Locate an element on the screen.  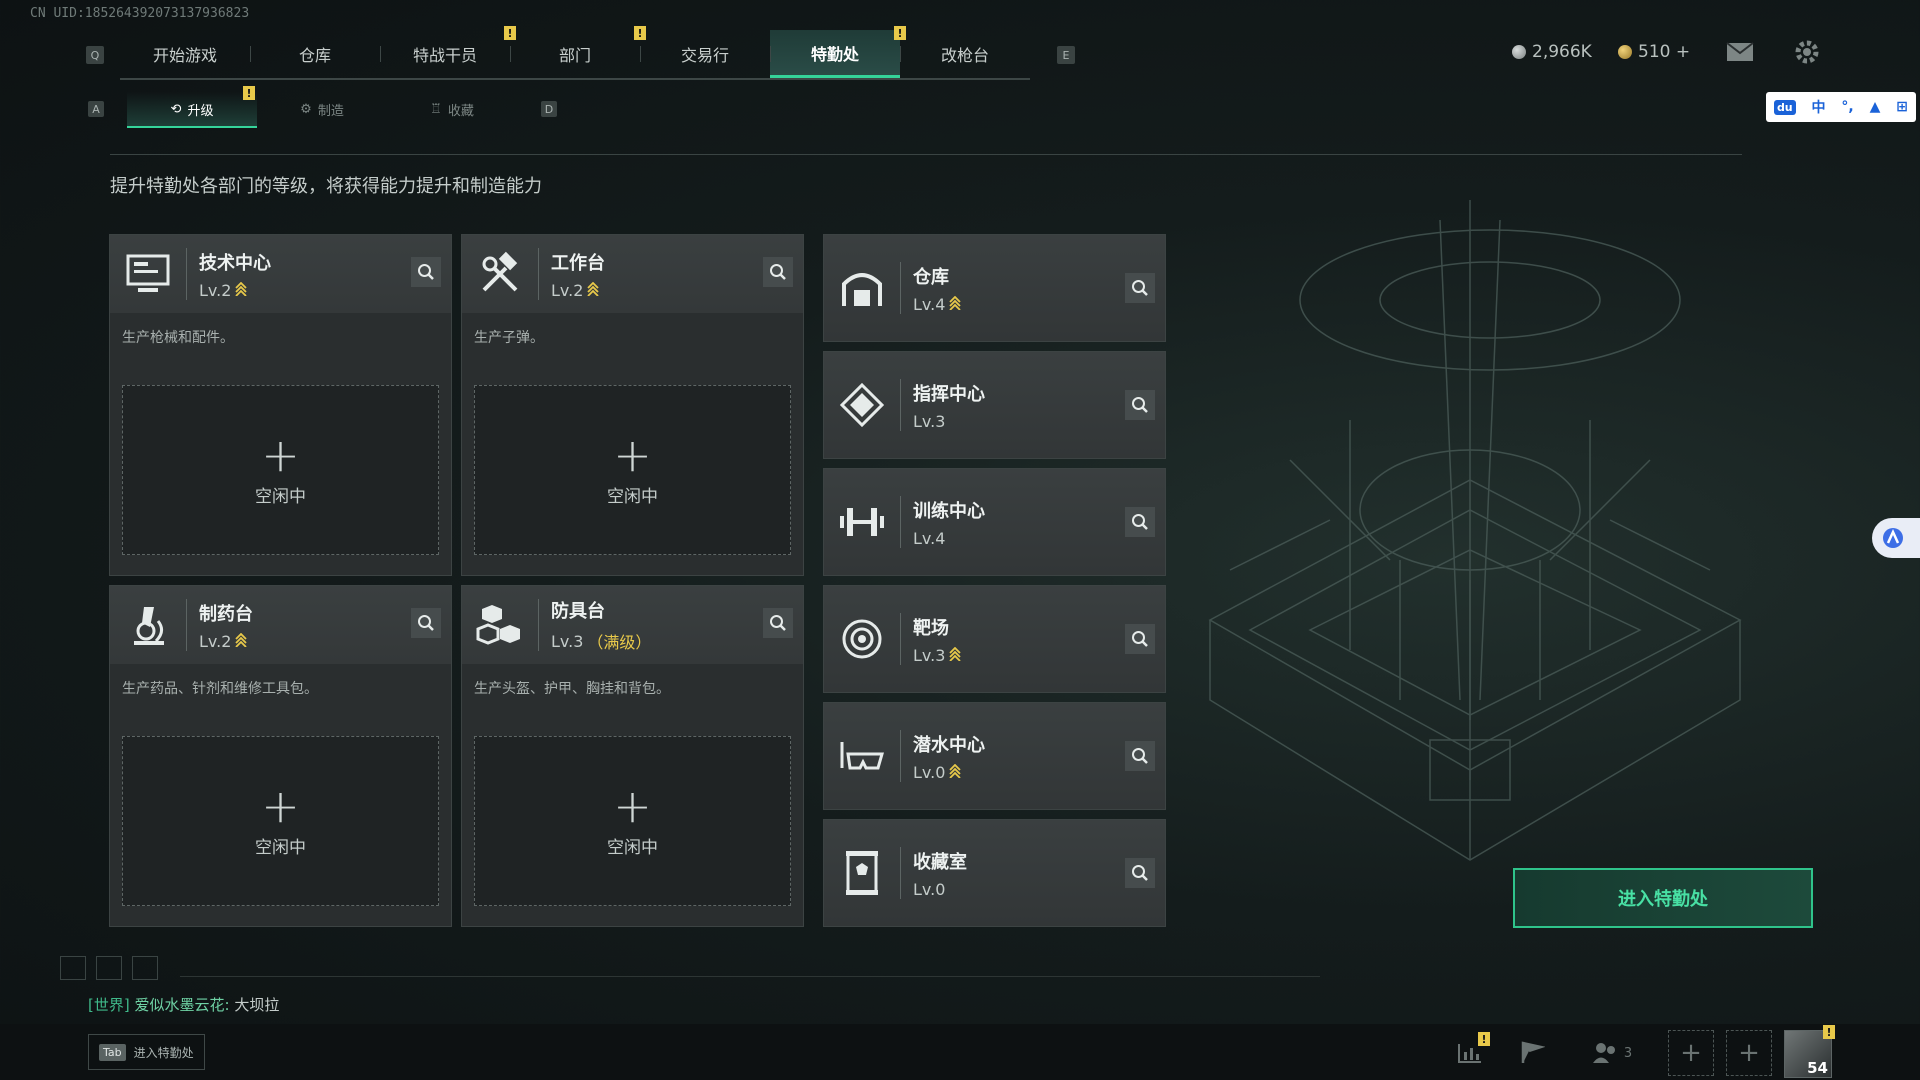
flag-icon is located at coordinates (1532, 1053).